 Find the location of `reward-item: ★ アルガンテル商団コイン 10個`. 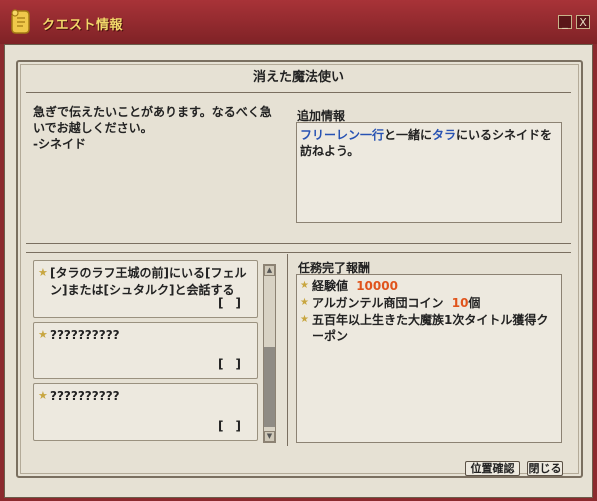

reward-item: ★ アルガンテル商団コイン 10個 is located at coordinates (429, 303).